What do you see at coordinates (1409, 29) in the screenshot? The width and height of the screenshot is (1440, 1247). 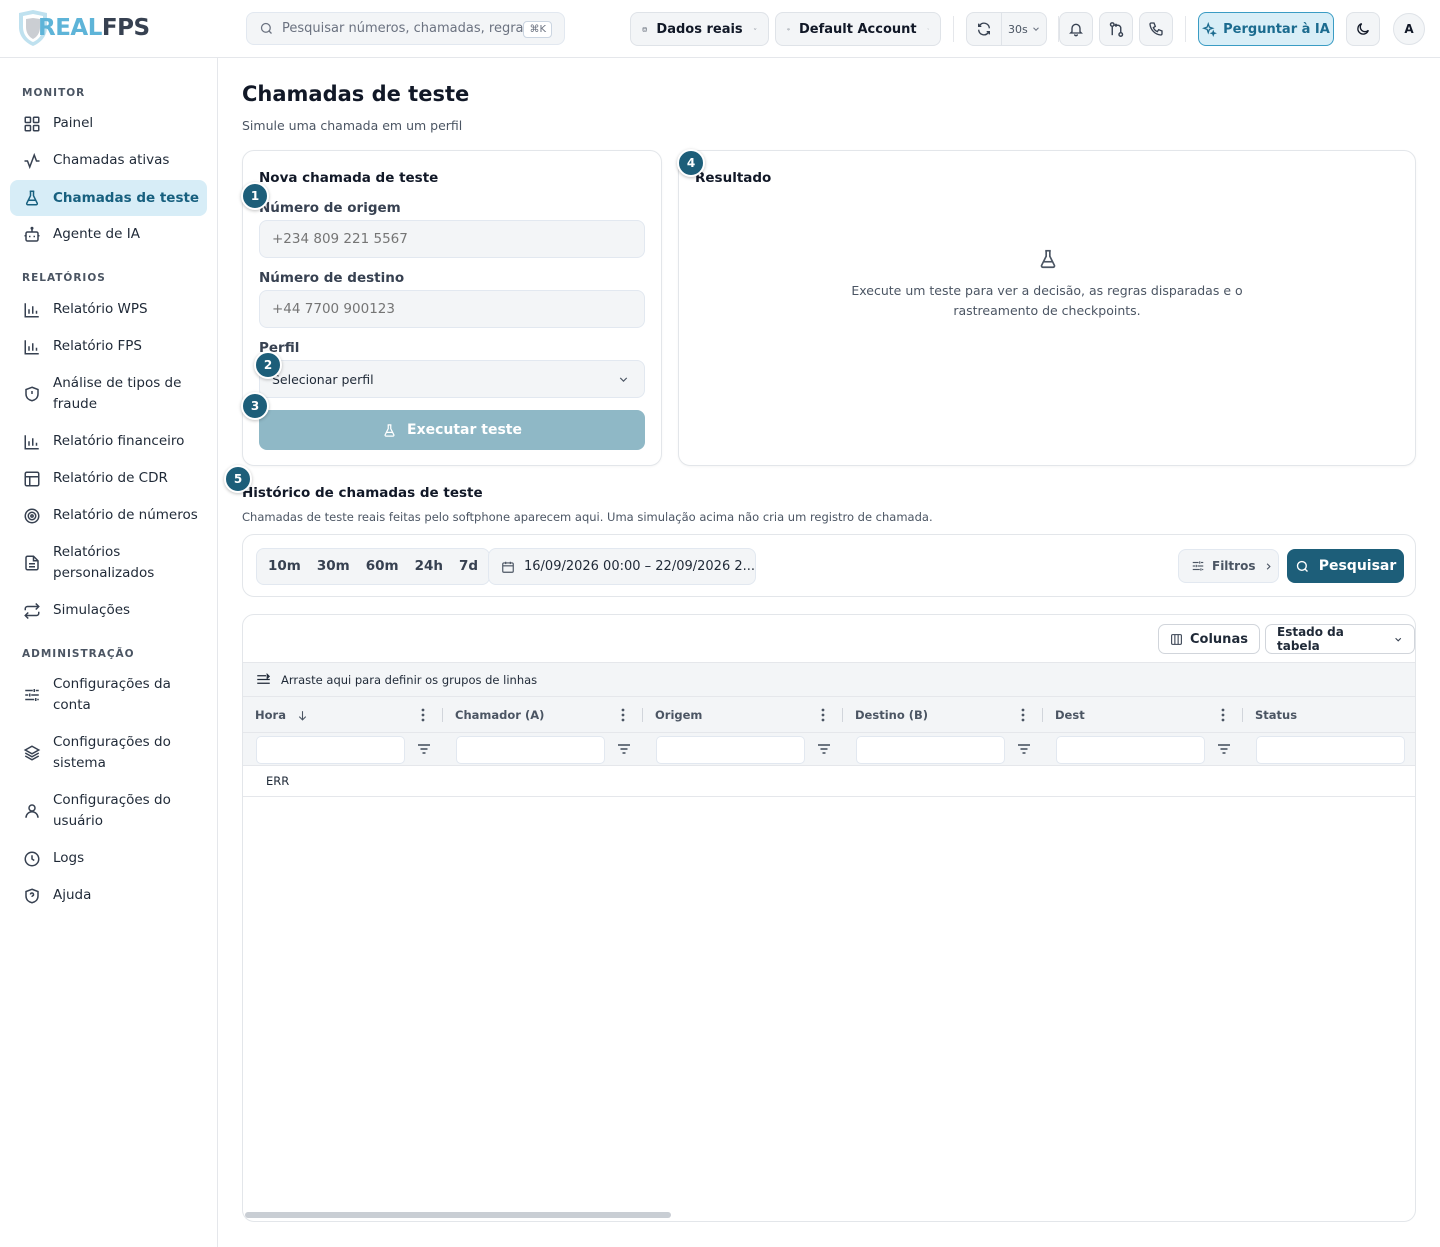 I see `user-avatar: A` at bounding box center [1409, 29].